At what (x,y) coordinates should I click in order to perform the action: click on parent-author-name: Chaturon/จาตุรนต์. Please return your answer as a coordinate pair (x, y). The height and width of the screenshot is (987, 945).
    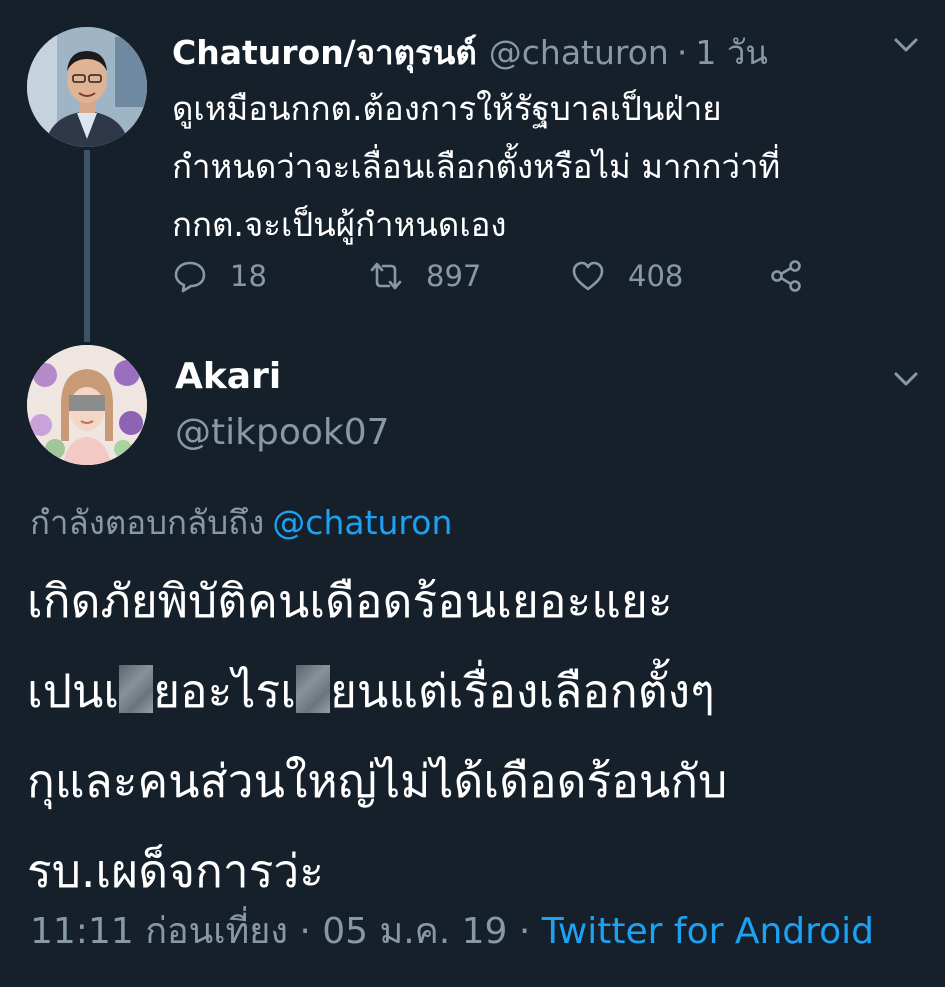
    Looking at the image, I should click on (324, 52).